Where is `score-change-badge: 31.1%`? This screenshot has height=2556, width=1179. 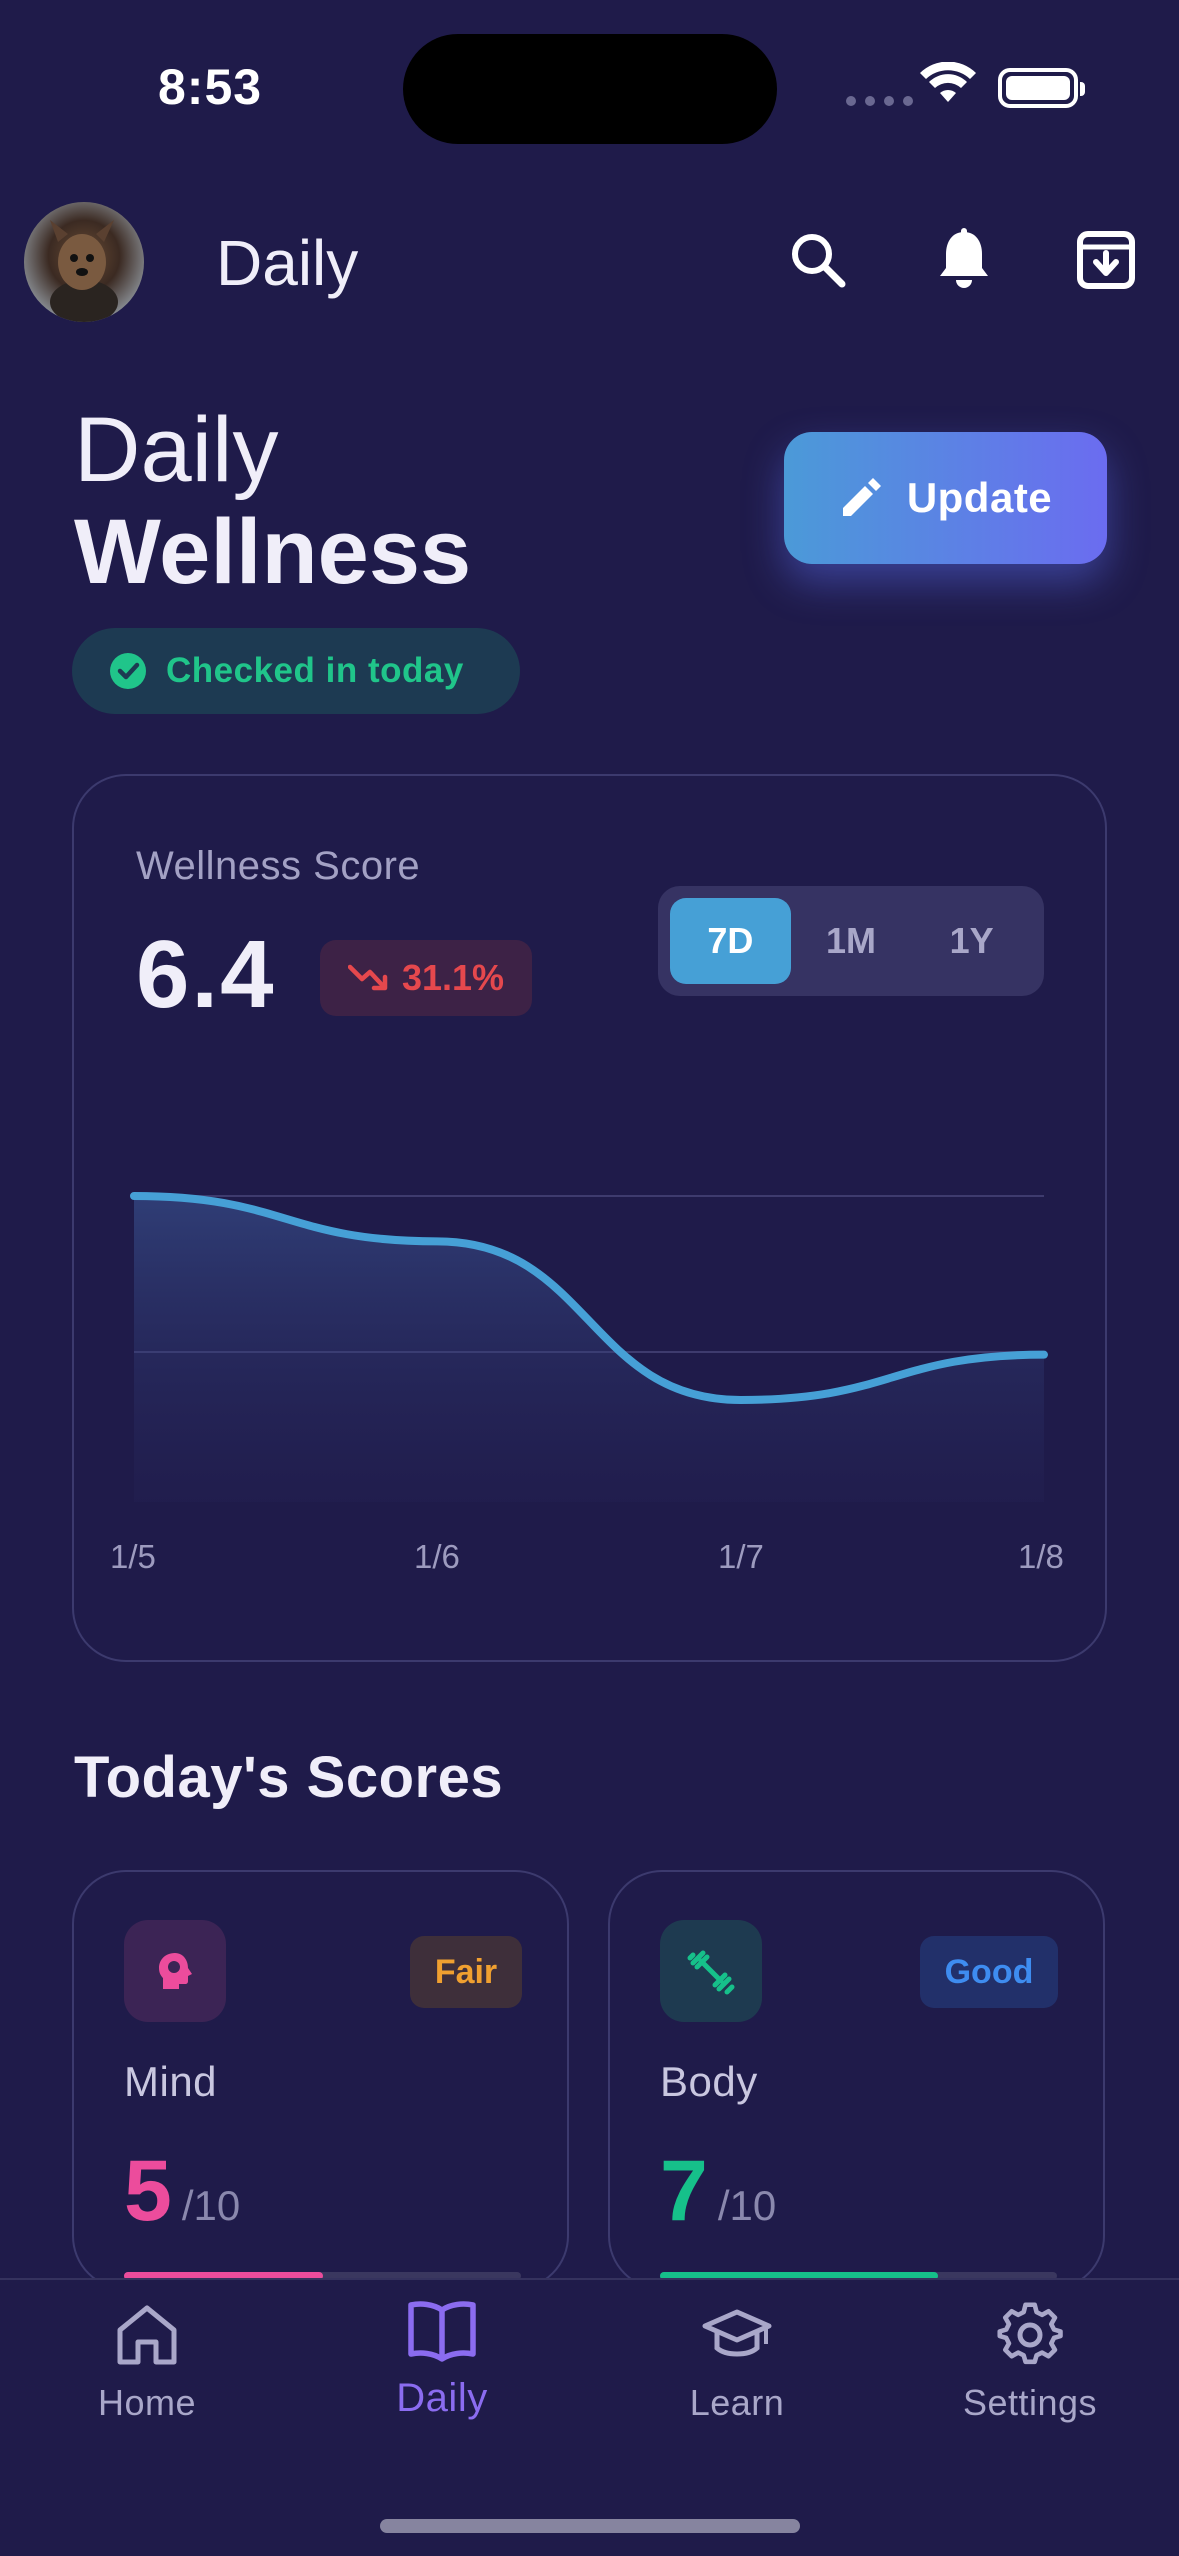 score-change-badge: 31.1% is located at coordinates (426, 978).